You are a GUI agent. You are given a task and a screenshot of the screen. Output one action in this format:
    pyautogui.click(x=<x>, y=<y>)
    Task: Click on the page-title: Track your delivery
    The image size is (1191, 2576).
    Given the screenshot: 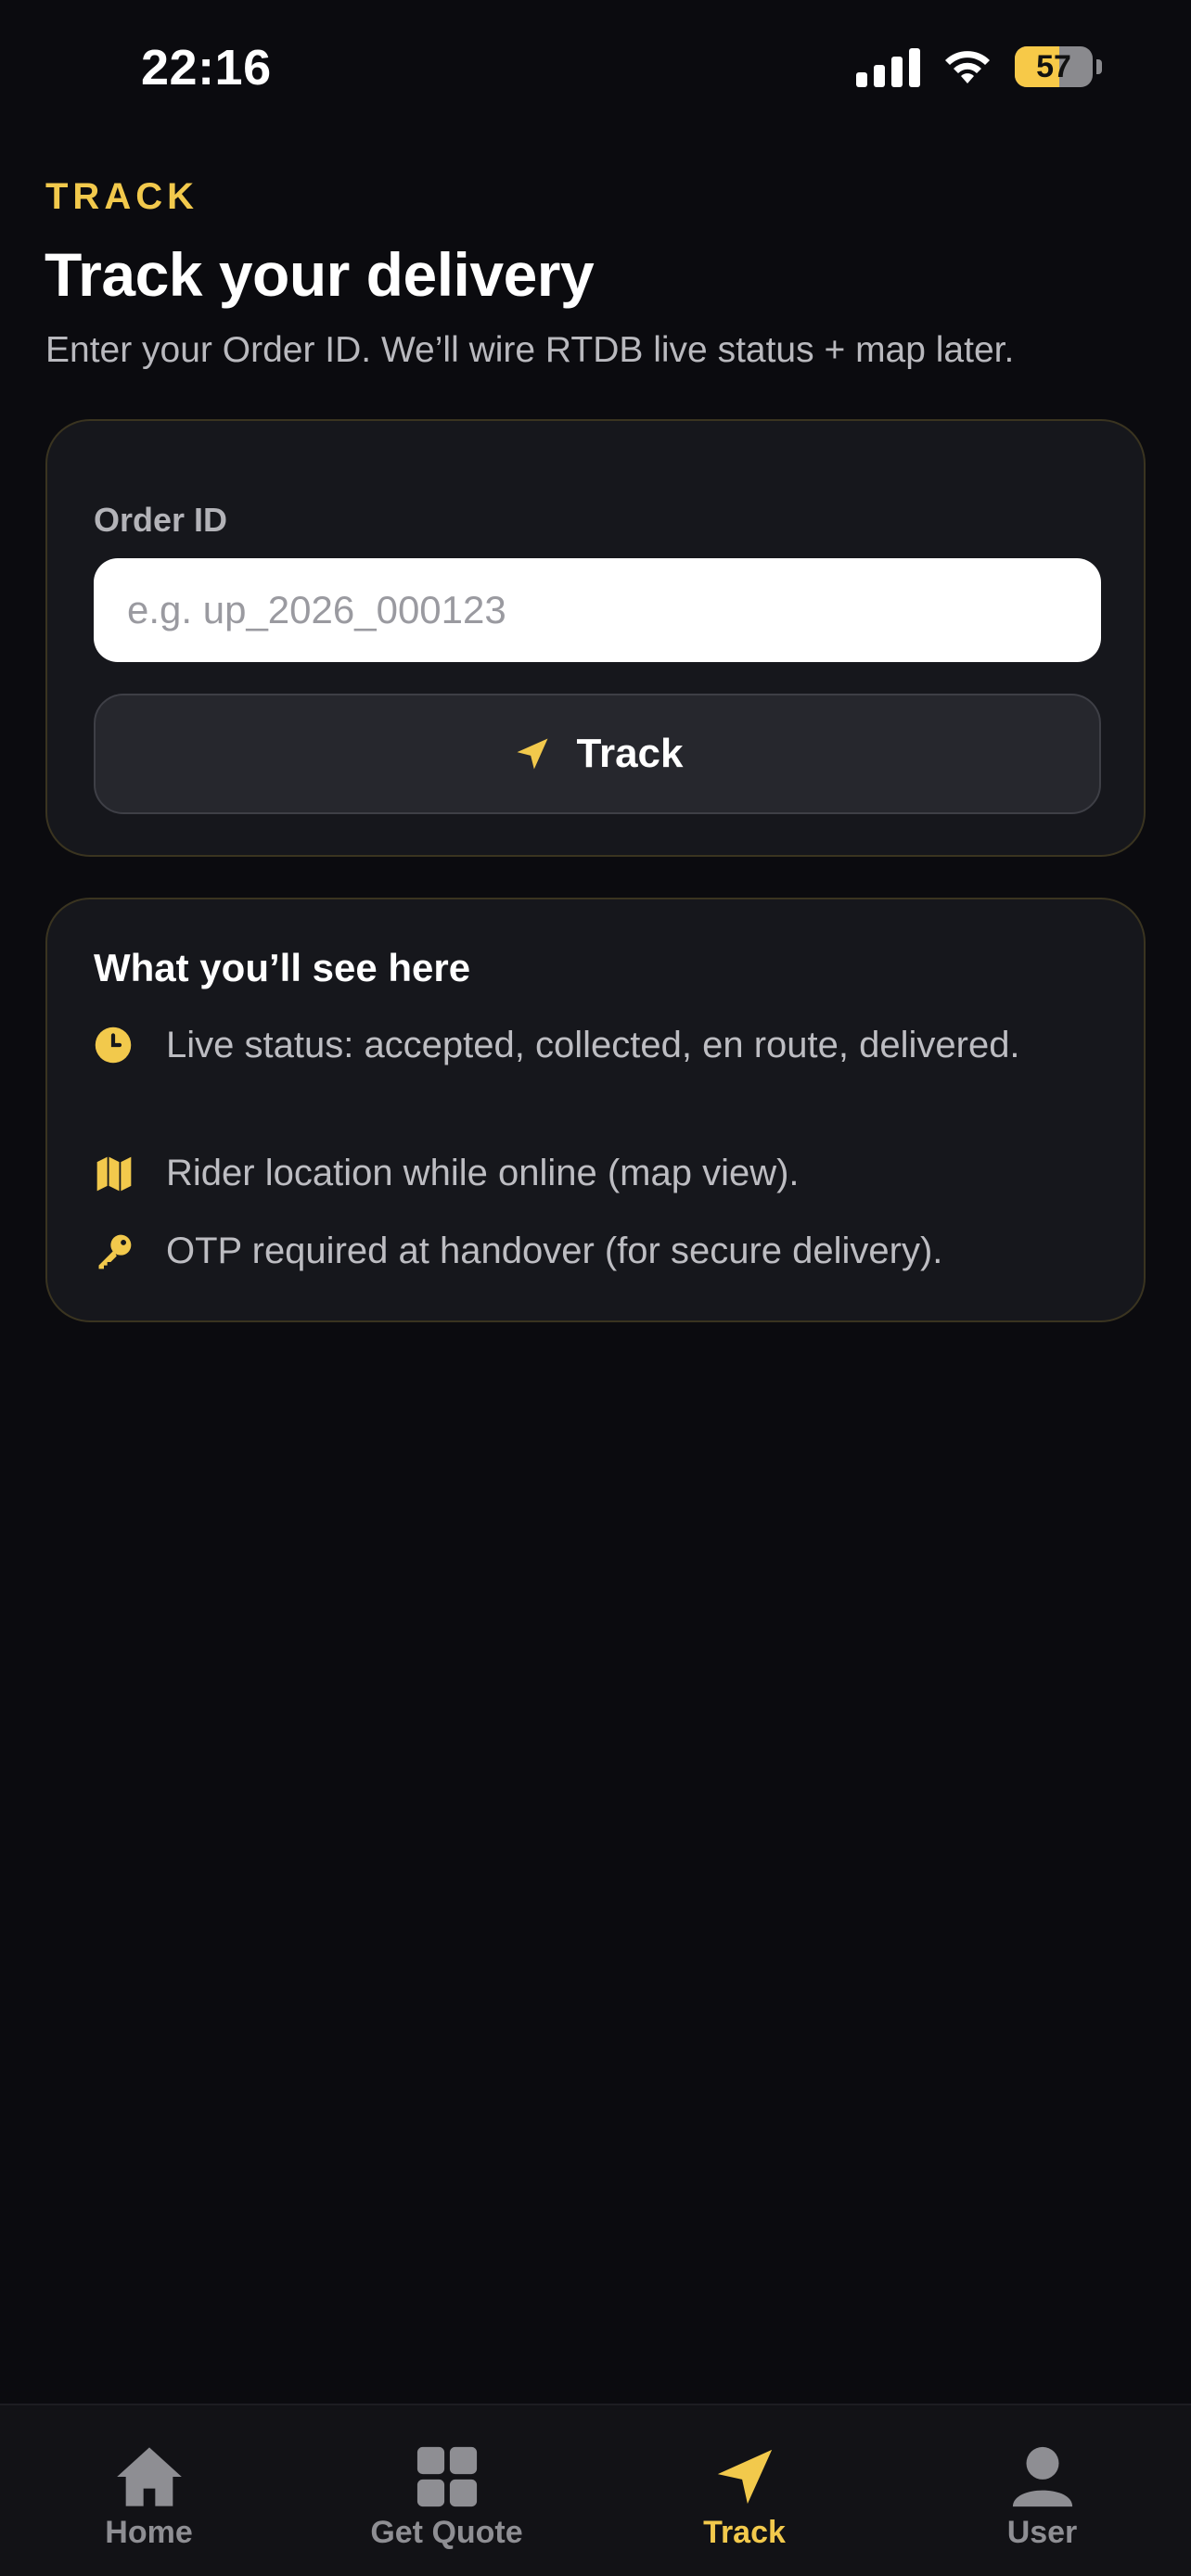 What is the action you would take?
    pyautogui.click(x=320, y=274)
    